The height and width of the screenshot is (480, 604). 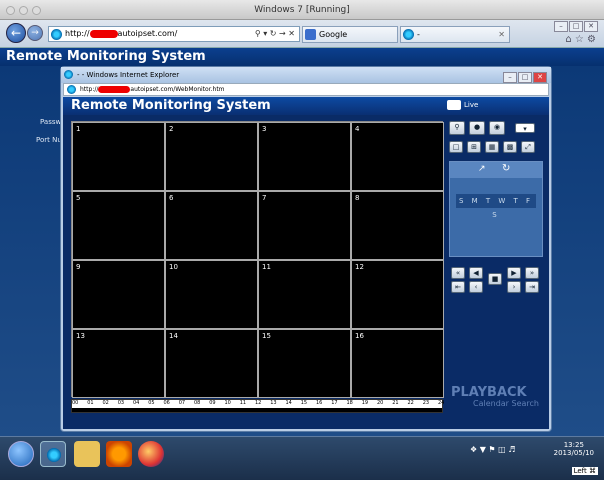 I want to click on camera-cell: 11, so click(x=304, y=294).